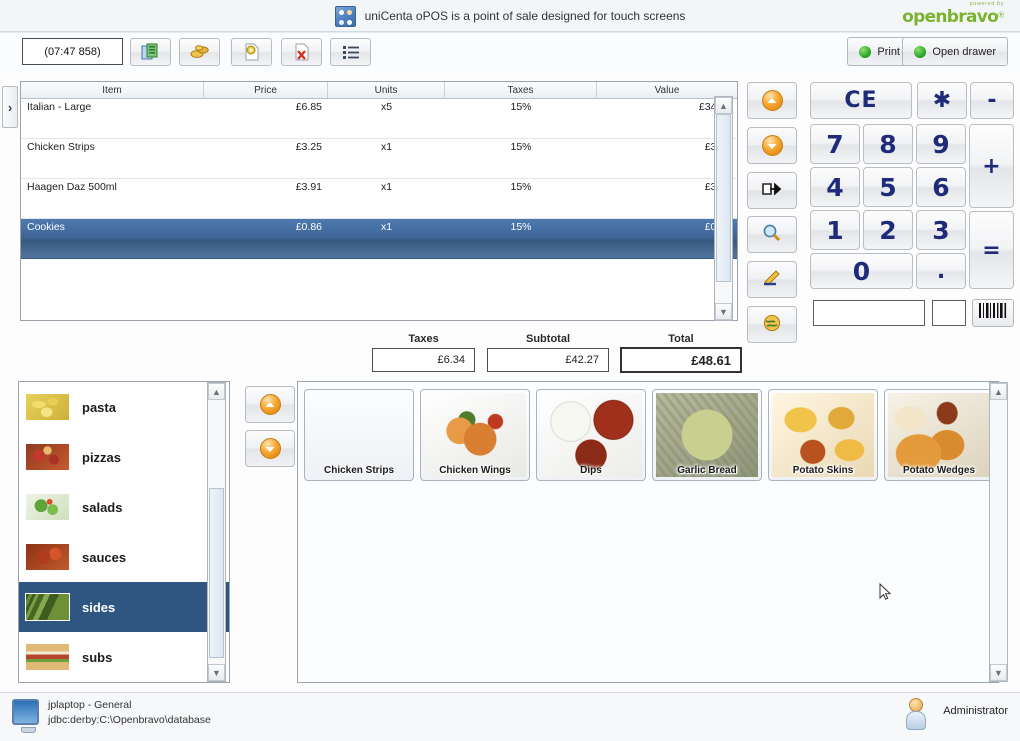 The image size is (1020, 741). What do you see at coordinates (888, 144) in the screenshot?
I see `key-8: 8` at bounding box center [888, 144].